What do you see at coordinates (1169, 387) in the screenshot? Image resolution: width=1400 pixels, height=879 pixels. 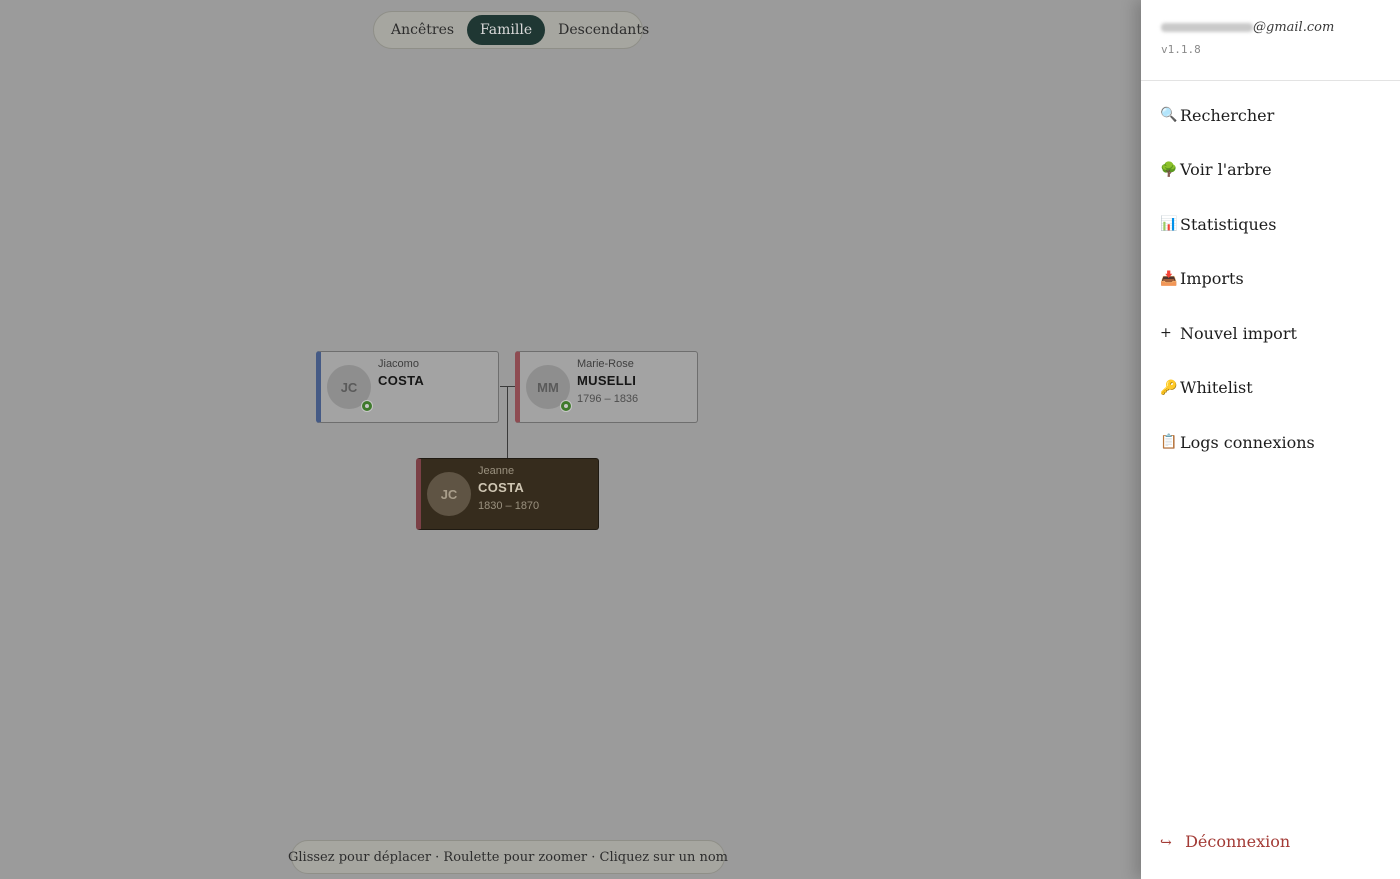 I see `key-icon: 🔑` at bounding box center [1169, 387].